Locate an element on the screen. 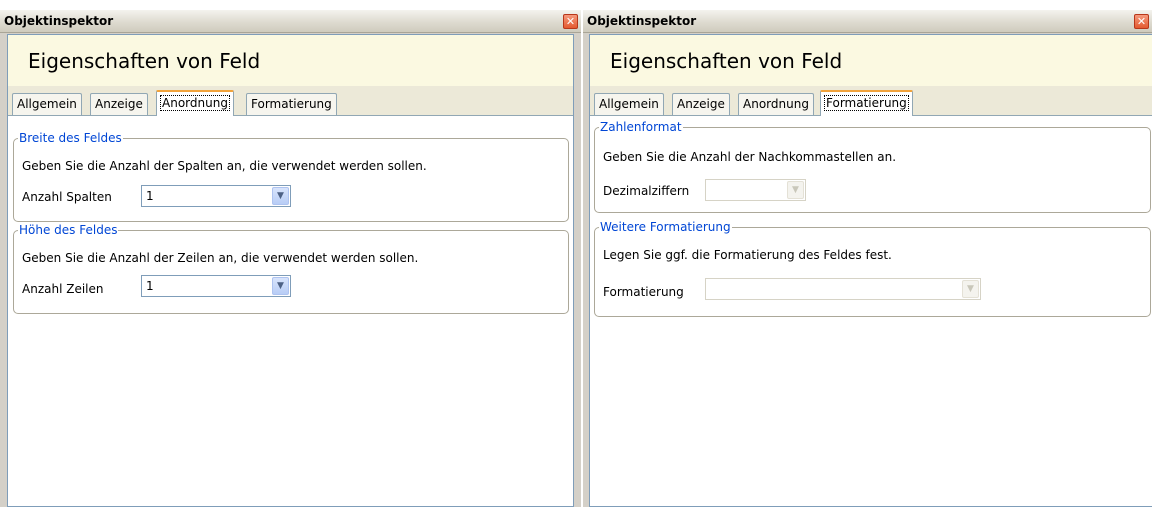 Image resolution: width=1152 pixels, height=507 pixels. field-label: Anzahl Zeilen is located at coordinates (63, 289).